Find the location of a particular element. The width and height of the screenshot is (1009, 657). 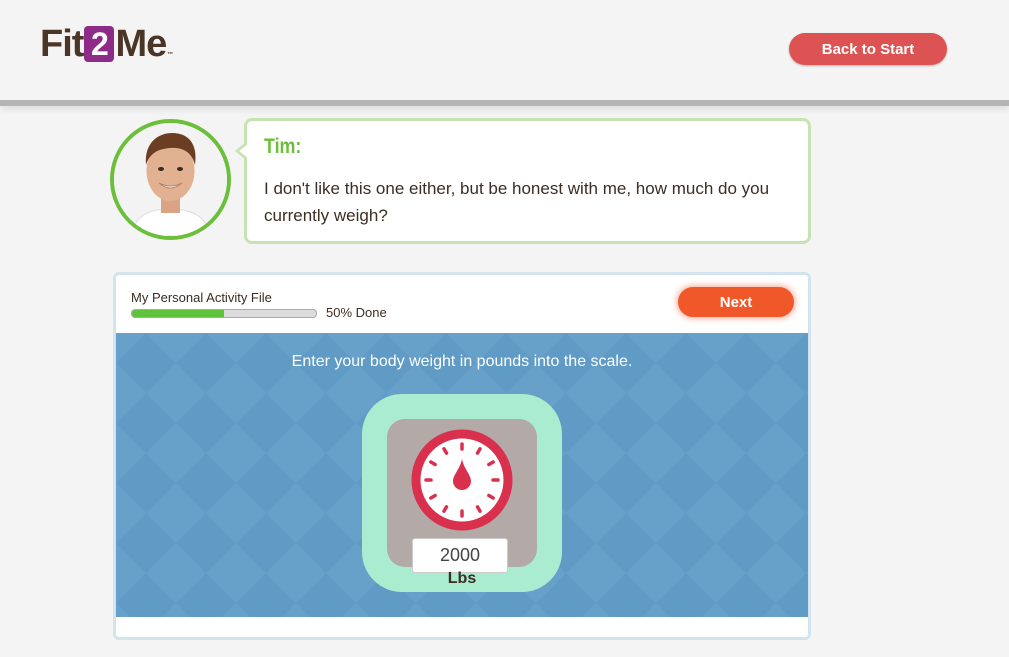

weight-input is located at coordinates (460, 555).